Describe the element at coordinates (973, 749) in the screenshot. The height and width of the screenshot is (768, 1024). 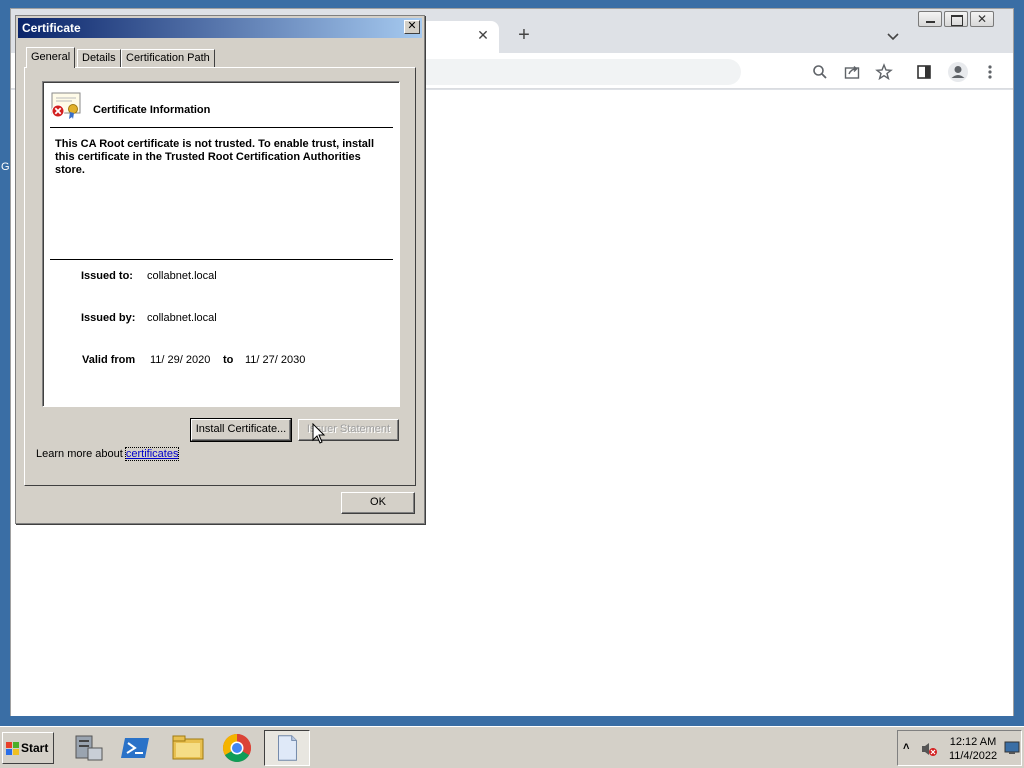
I see `clock: 12:12 AM 11/4/2022` at that location.